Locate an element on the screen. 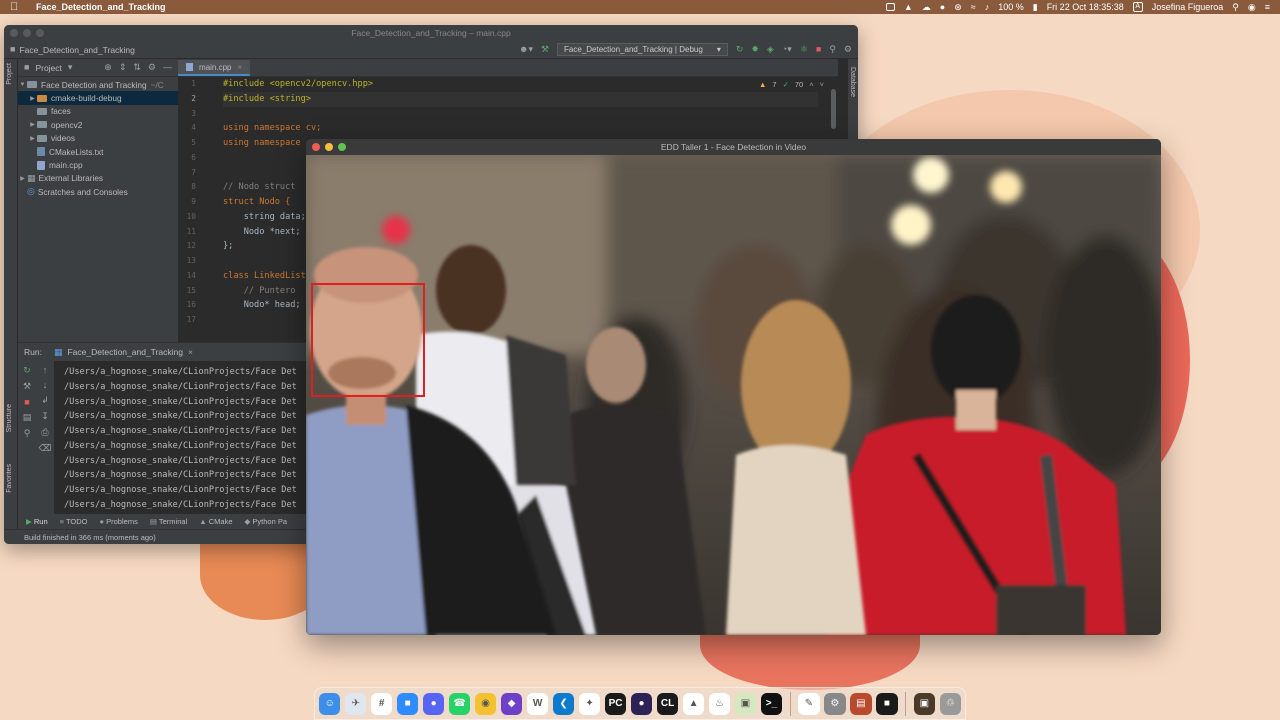  tool-tab-structure: Structure is located at coordinates (9, 418).